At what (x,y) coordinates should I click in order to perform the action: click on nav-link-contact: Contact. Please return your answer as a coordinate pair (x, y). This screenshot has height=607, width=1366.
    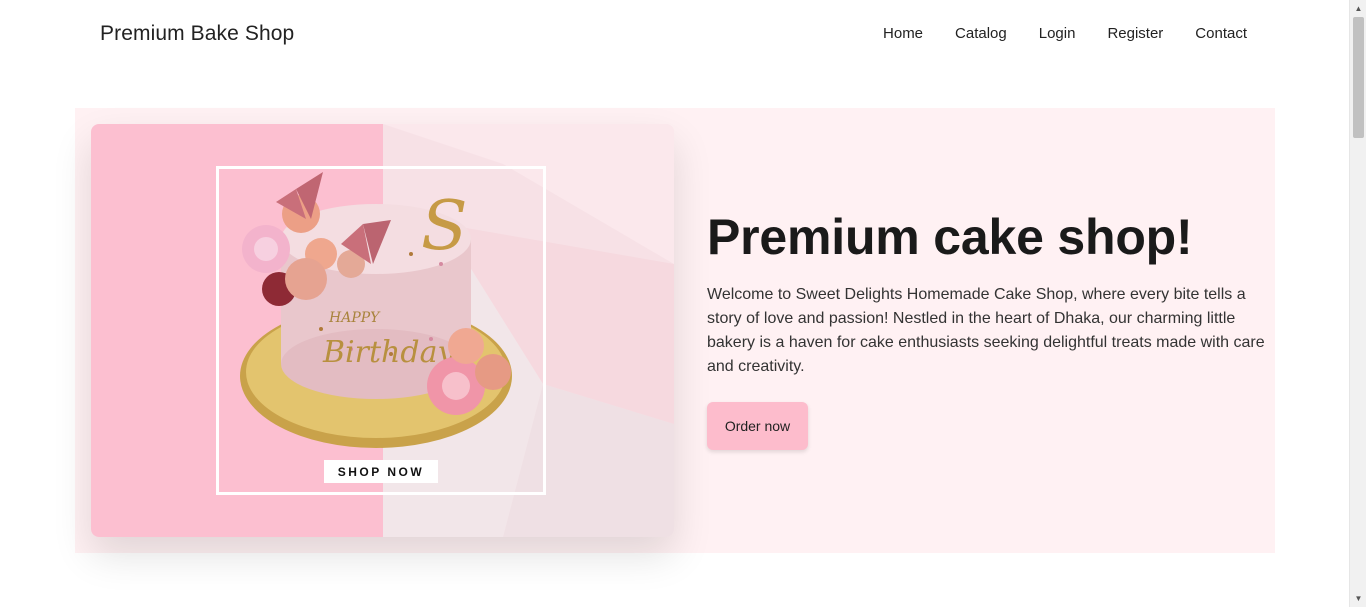
    Looking at the image, I should click on (1221, 33).